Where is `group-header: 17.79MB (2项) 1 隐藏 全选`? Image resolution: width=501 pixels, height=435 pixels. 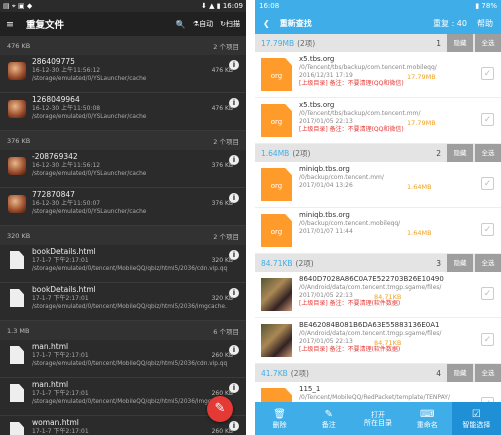 group-header: 17.79MB (2项) 1 隐藏 全选 is located at coordinates (378, 43).